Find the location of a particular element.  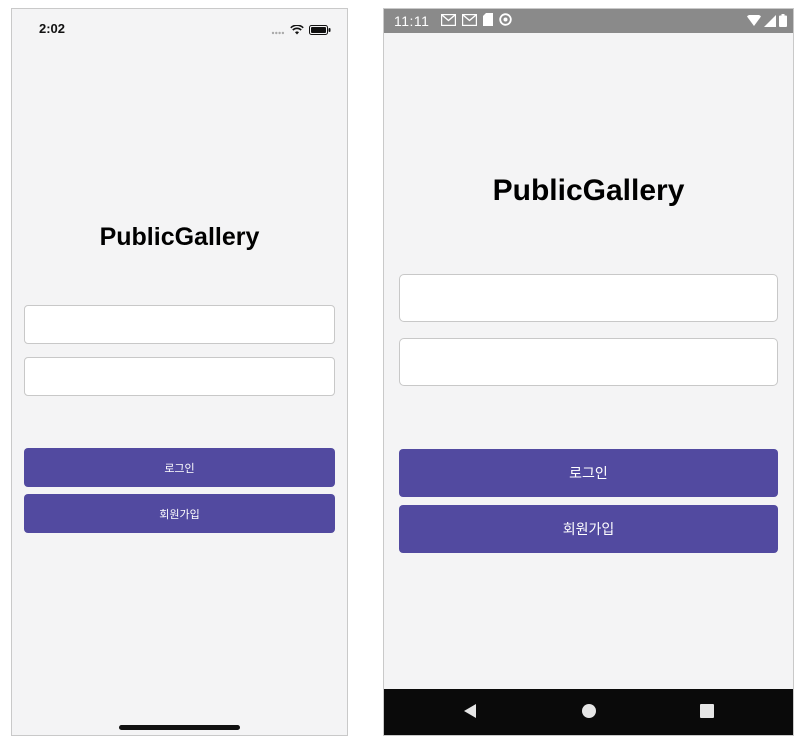

recents-button is located at coordinates (707, 713).